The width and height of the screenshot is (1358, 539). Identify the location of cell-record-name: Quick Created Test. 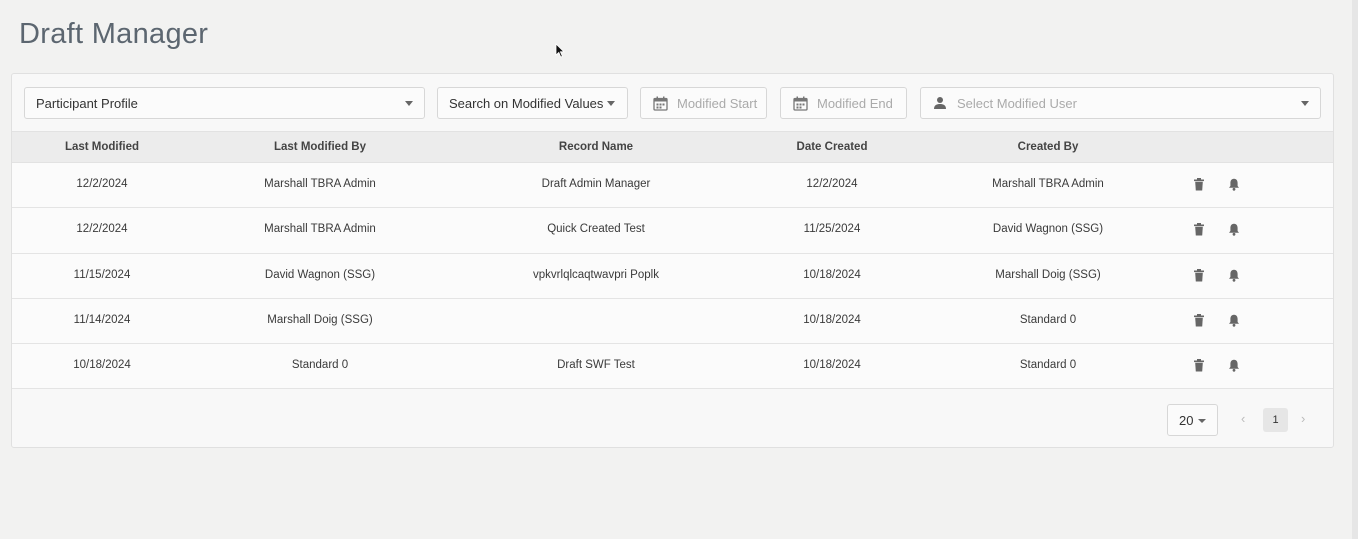
(596, 229).